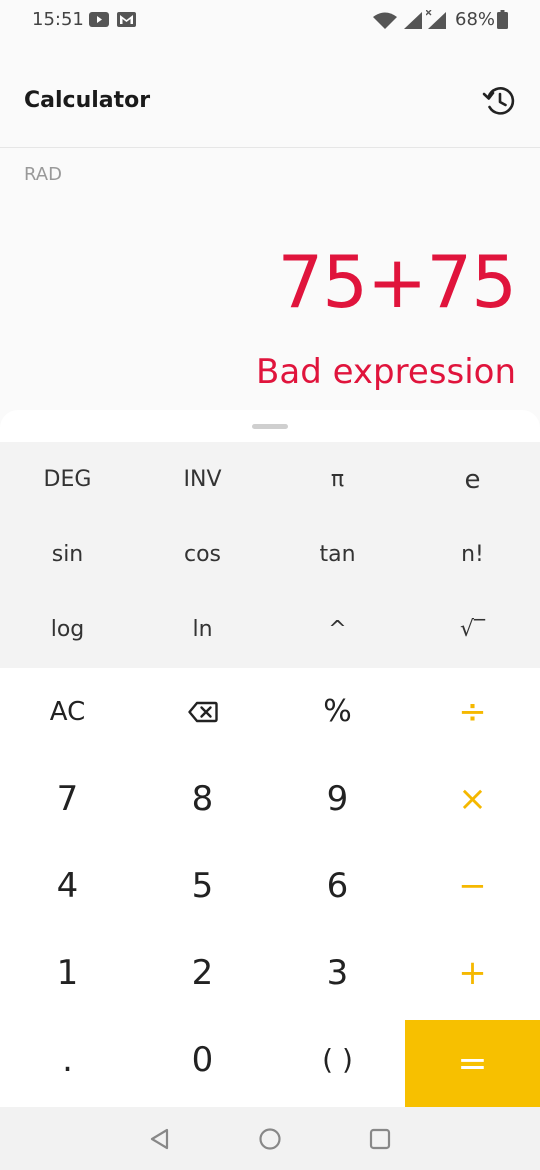 The height and width of the screenshot is (1170, 540). Describe the element at coordinates (385, 22) in the screenshot. I see `wifi-icon` at that location.